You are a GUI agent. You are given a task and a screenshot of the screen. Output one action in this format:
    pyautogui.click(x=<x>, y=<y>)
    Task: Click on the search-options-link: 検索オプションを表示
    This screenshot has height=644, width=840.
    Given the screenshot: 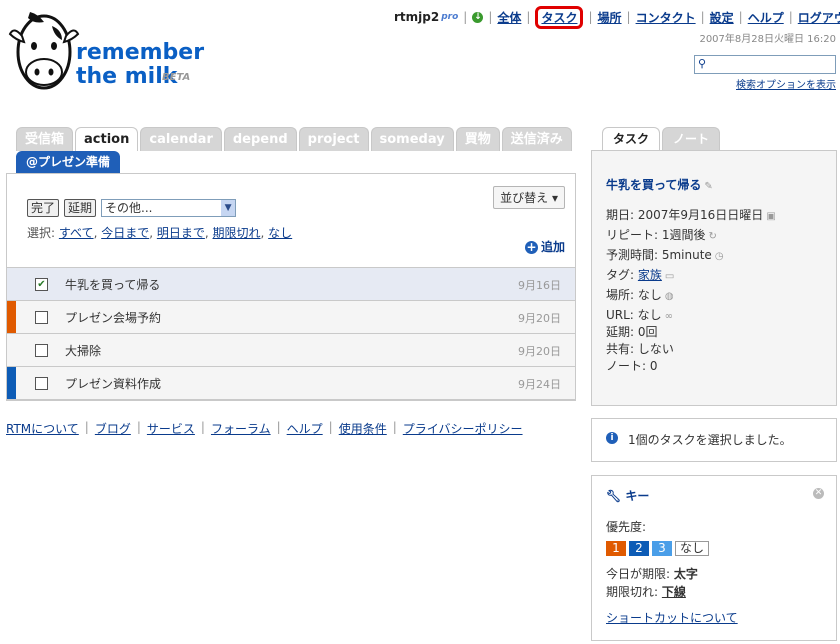 What is the action you would take?
    pyautogui.click(x=786, y=83)
    